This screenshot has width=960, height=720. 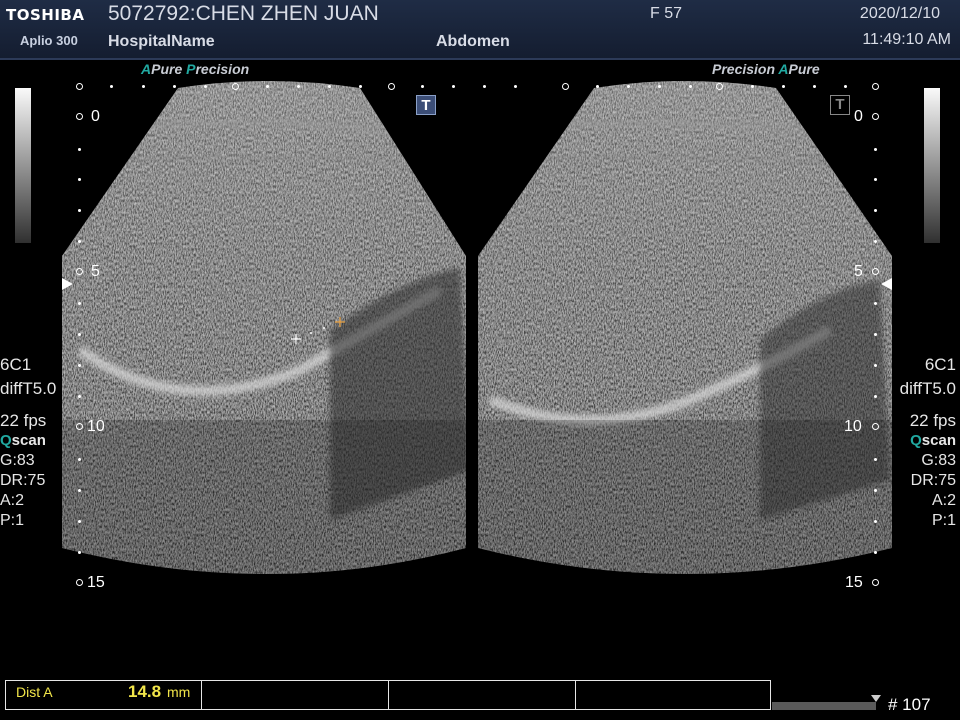 I want to click on left-p-param: P:1, so click(x=12, y=520).